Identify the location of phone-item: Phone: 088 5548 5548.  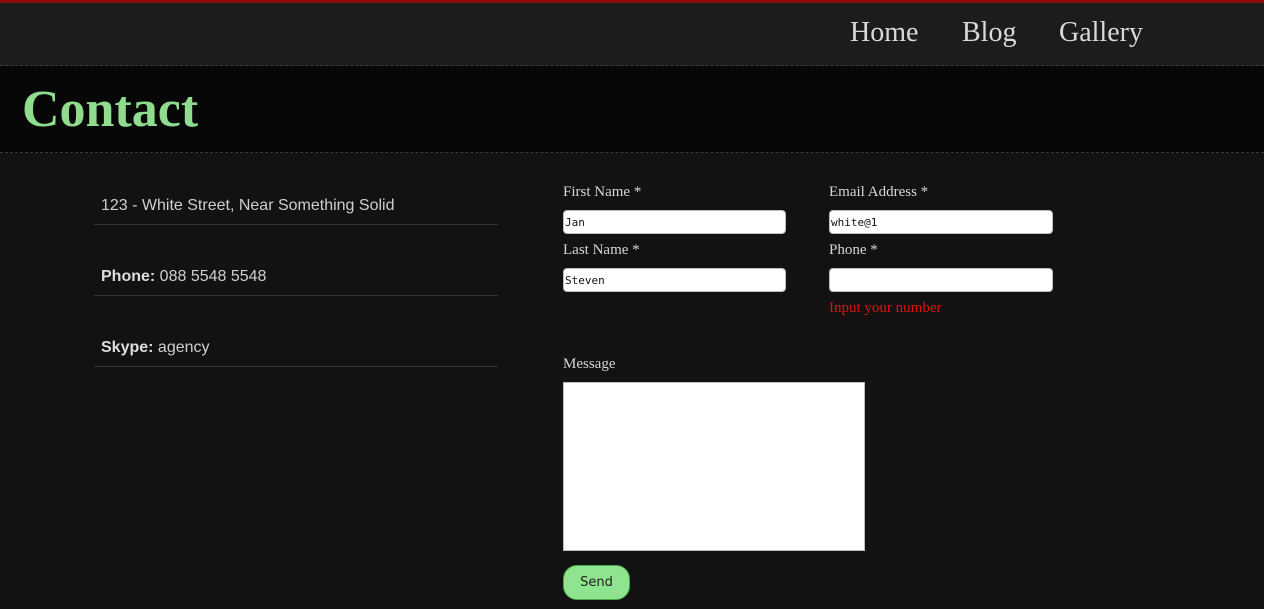
(296, 282).